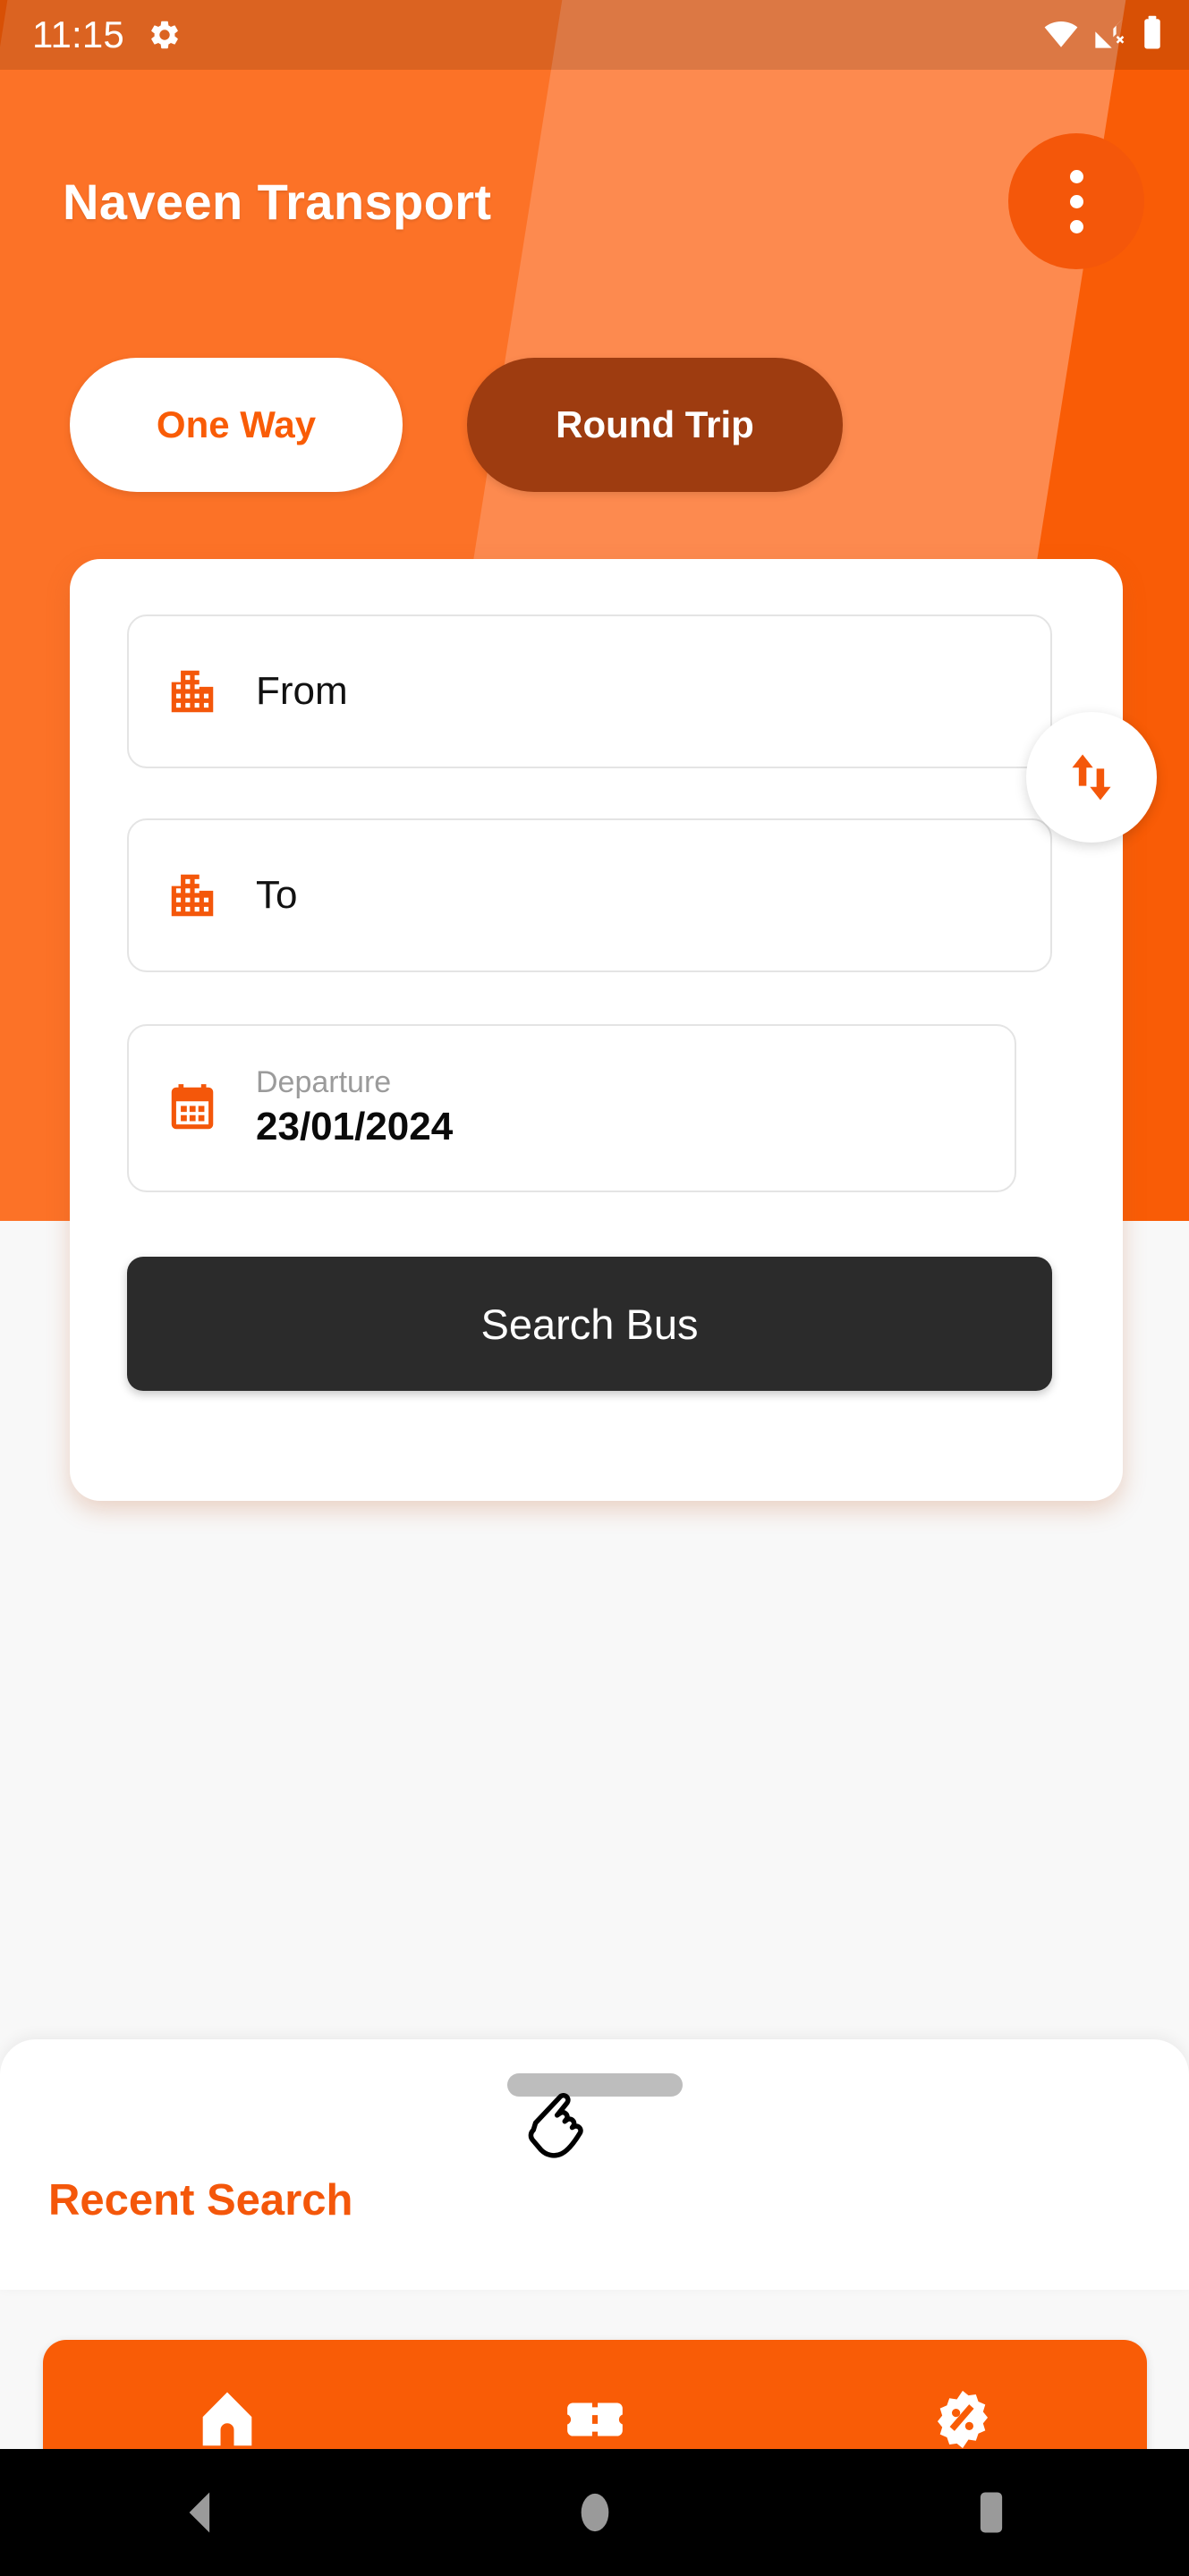 The height and width of the screenshot is (2576, 1189). What do you see at coordinates (589, 1324) in the screenshot?
I see `search-bus-button: Search Bus` at bounding box center [589, 1324].